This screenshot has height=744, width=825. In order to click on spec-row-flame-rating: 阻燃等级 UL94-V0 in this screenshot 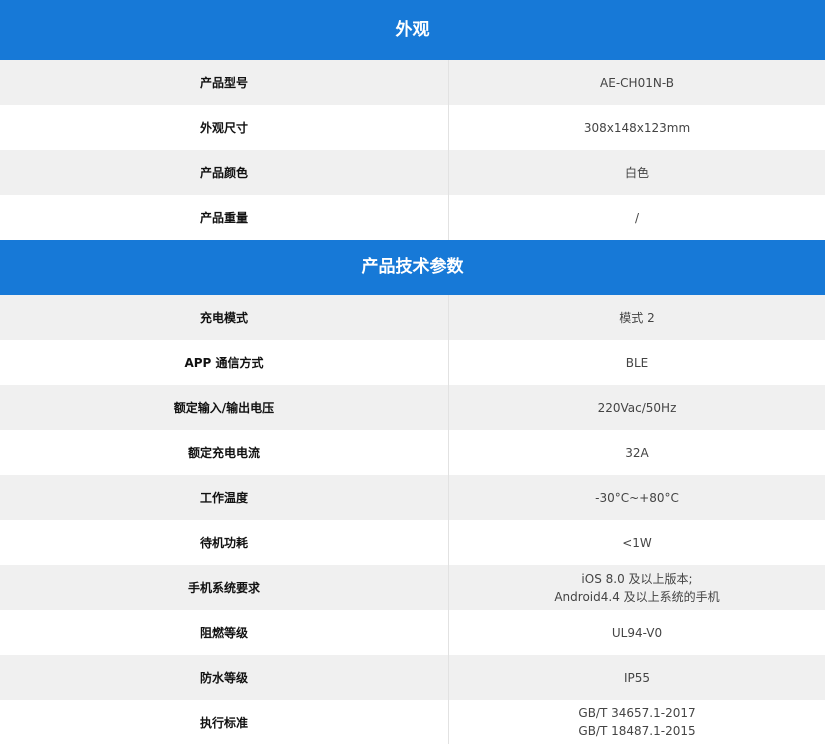, I will do `click(412, 632)`.